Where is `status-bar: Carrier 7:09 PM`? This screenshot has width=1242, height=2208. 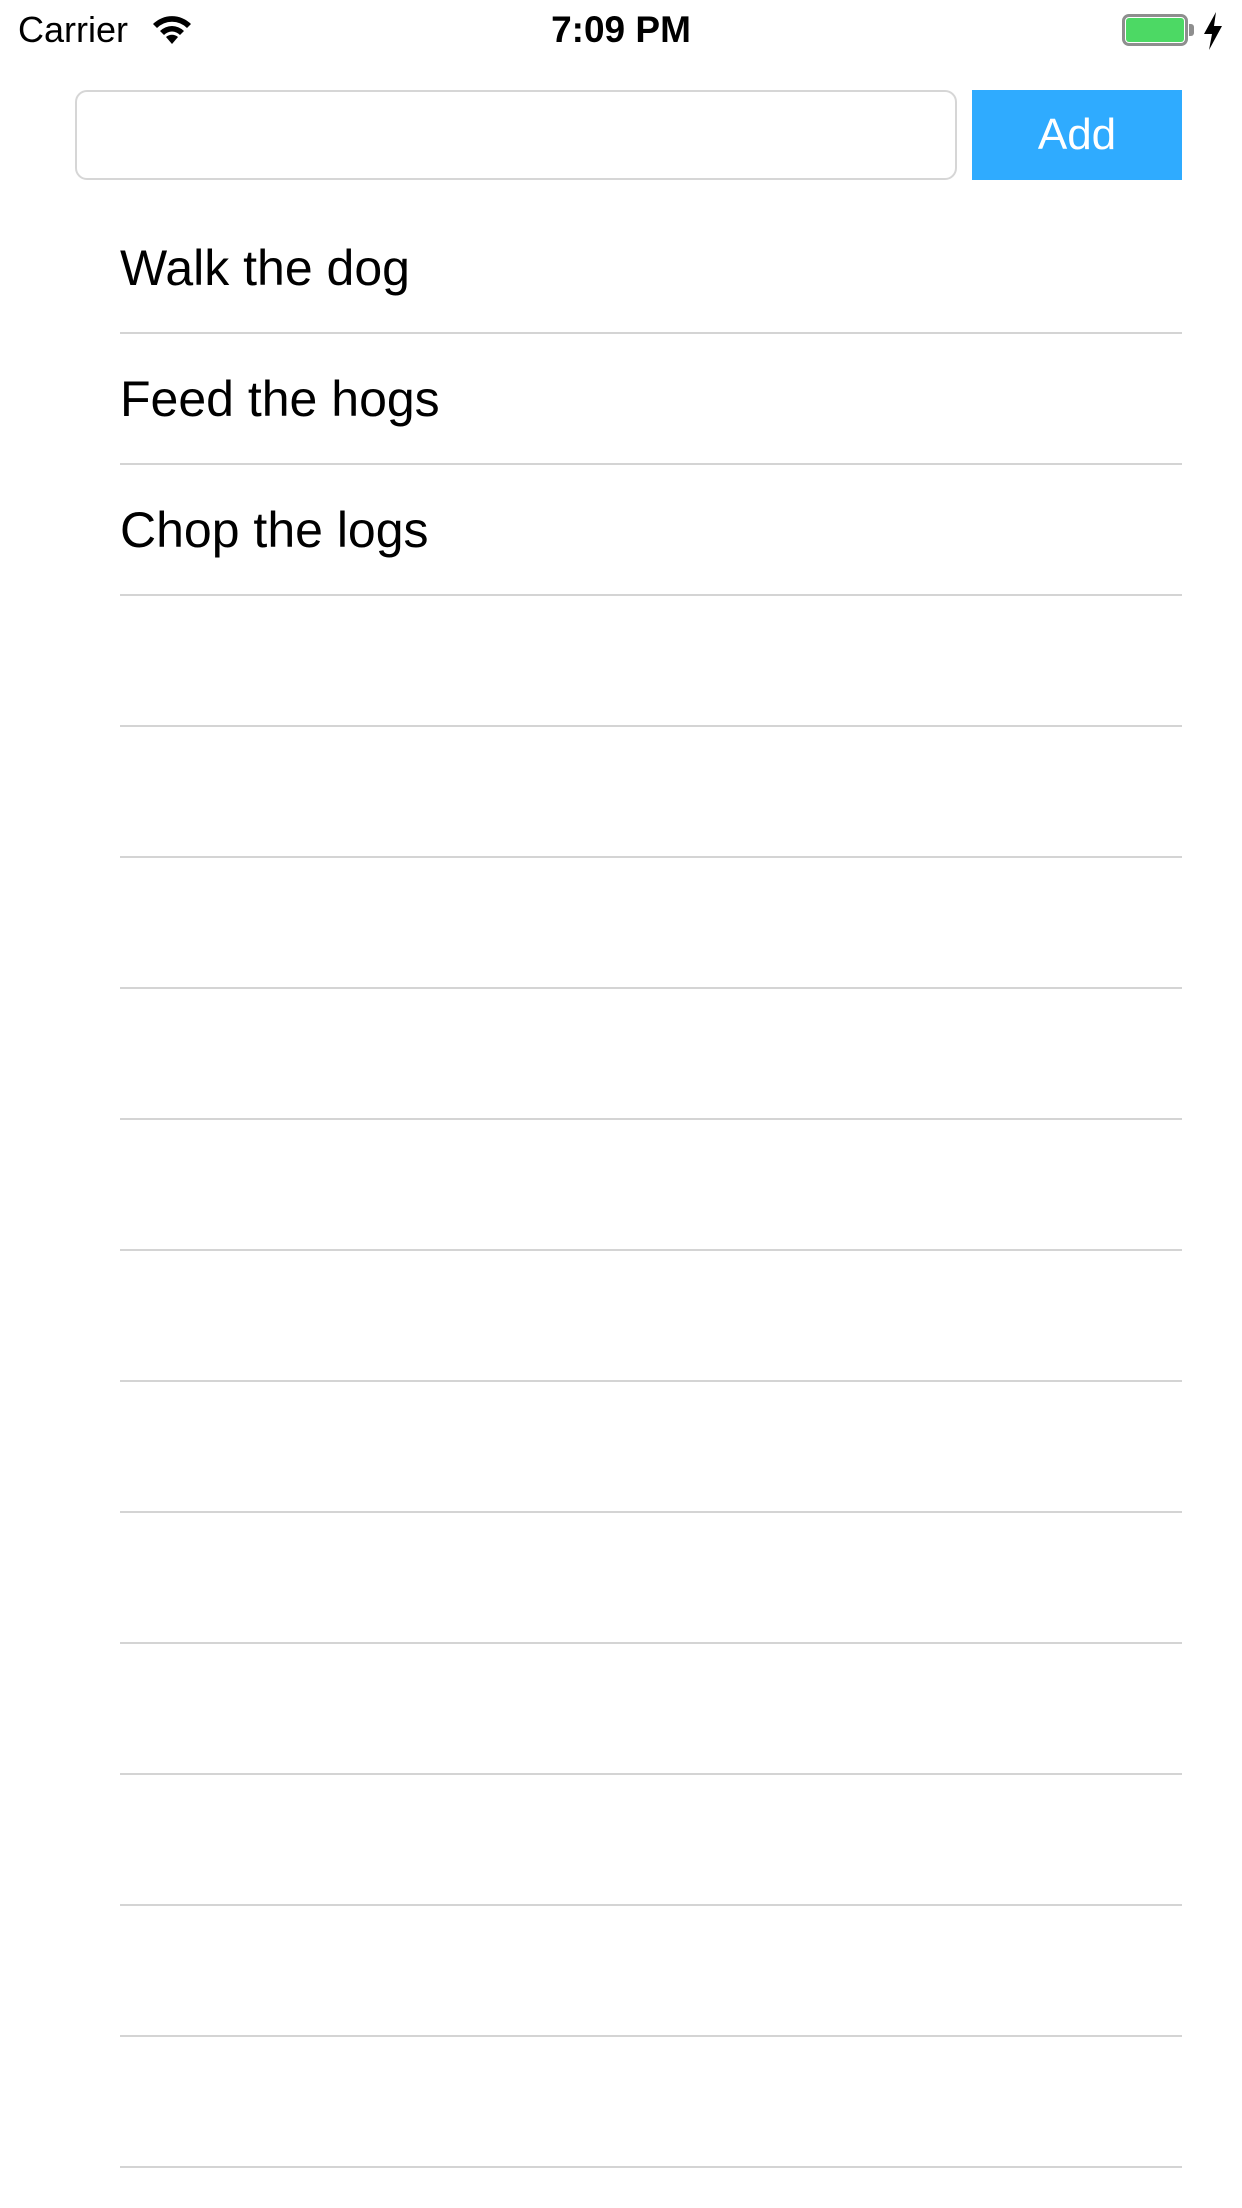
status-bar: Carrier 7:09 PM is located at coordinates (621, 30).